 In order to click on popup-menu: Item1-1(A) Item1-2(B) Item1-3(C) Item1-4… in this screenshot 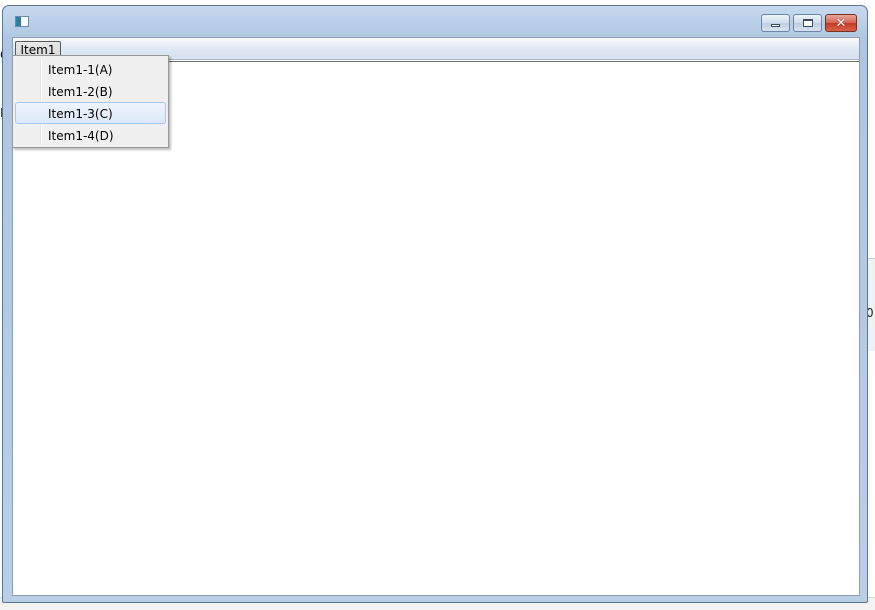, I will do `click(90, 101)`.